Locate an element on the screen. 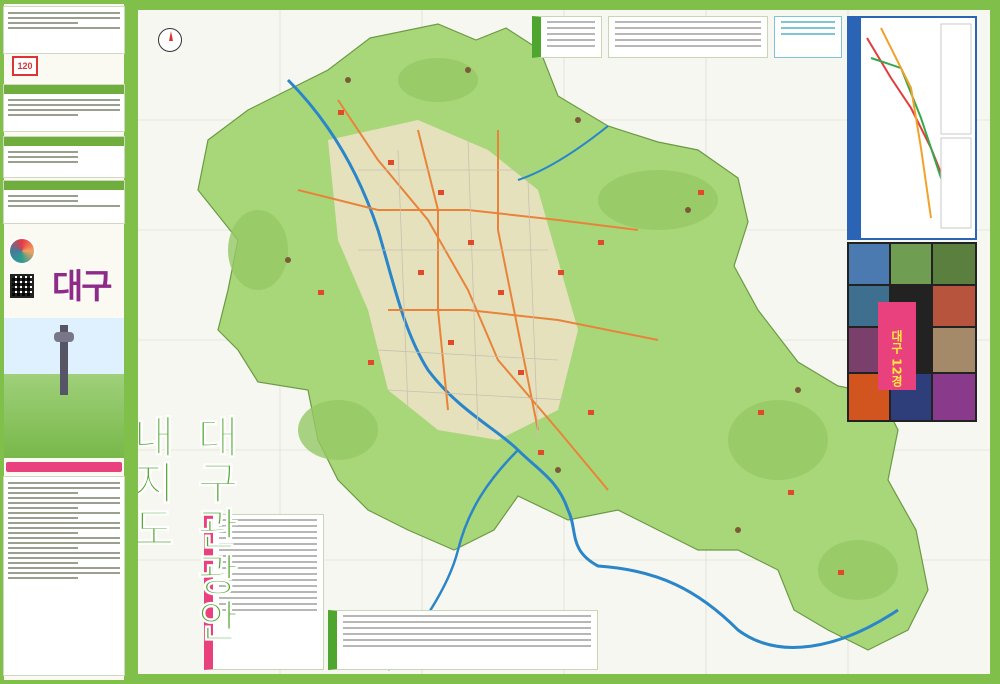 The image size is (1000, 684). sidebar-guide-block is located at coordinates (64, 202).